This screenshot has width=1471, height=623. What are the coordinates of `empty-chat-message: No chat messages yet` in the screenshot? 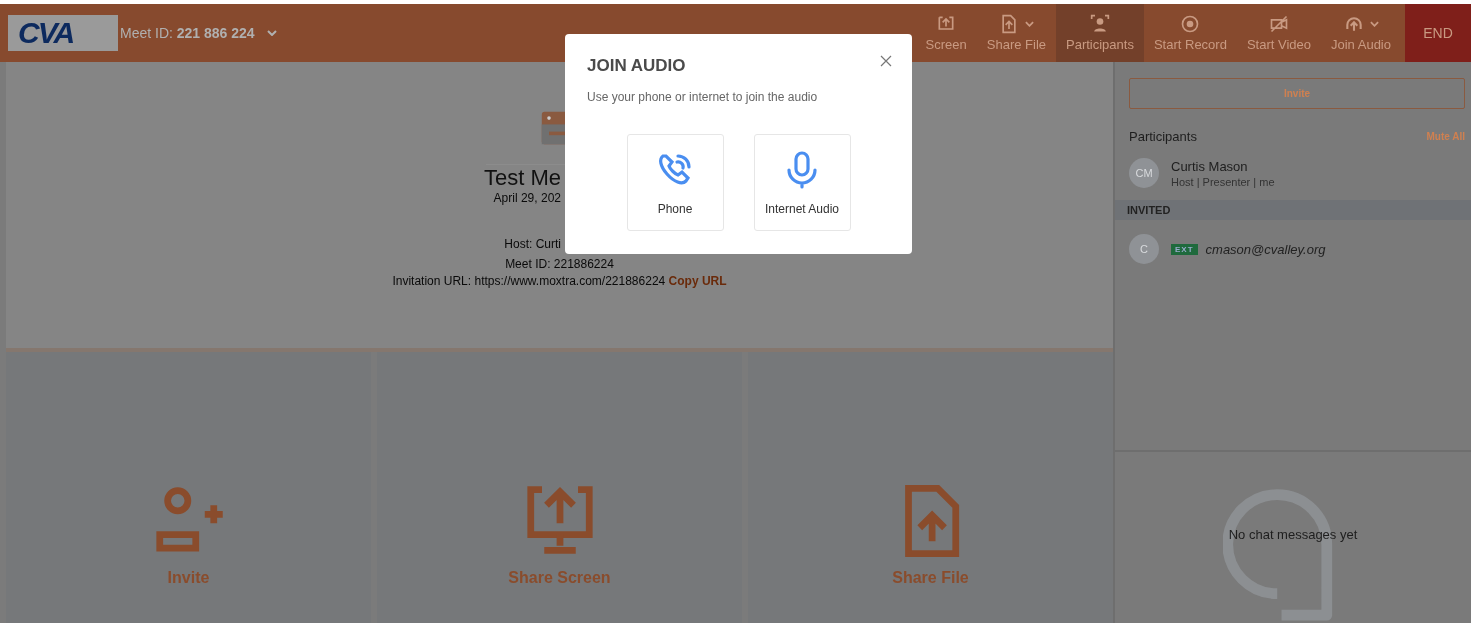 It's located at (1293, 534).